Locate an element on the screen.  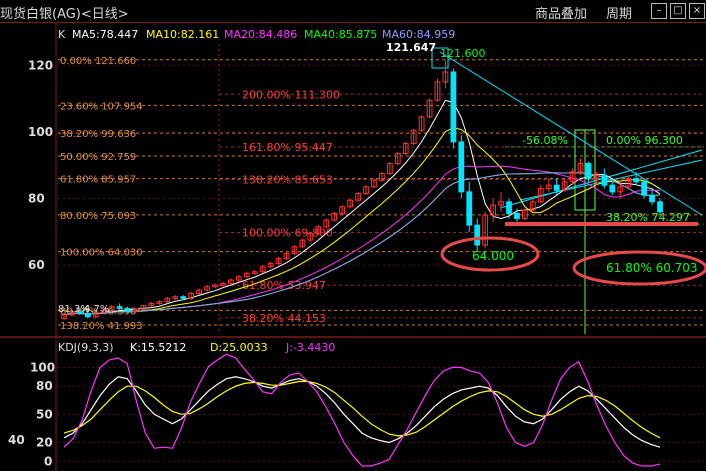
kdj-tick: 50 is located at coordinates (44, 414).